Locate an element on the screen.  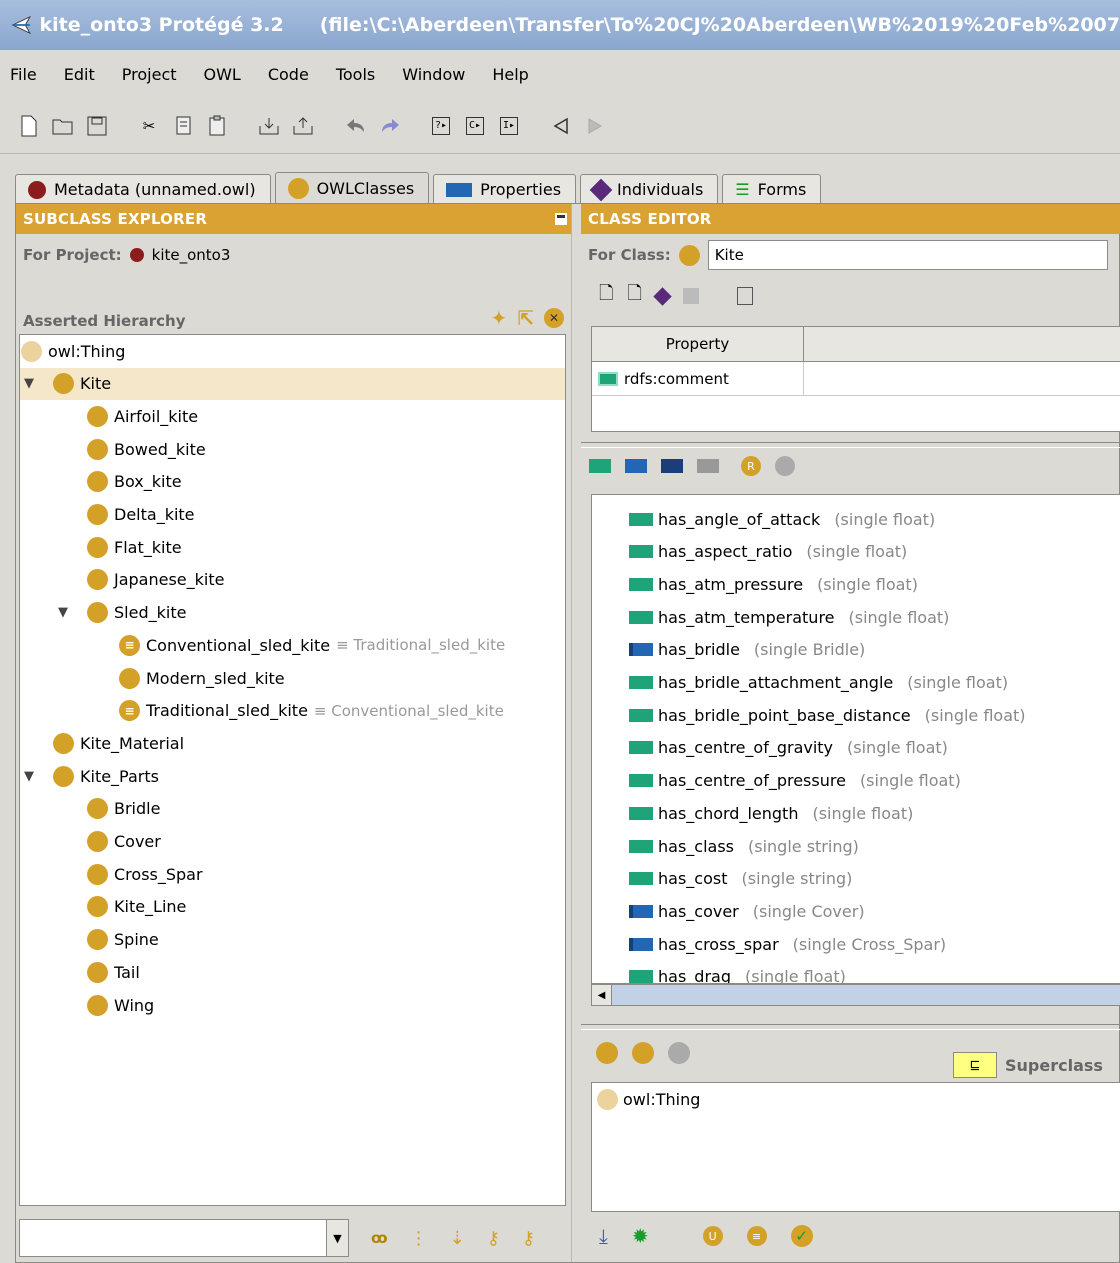
property-row: has_angle_of_attack (single float) is located at coordinates (763, 519).